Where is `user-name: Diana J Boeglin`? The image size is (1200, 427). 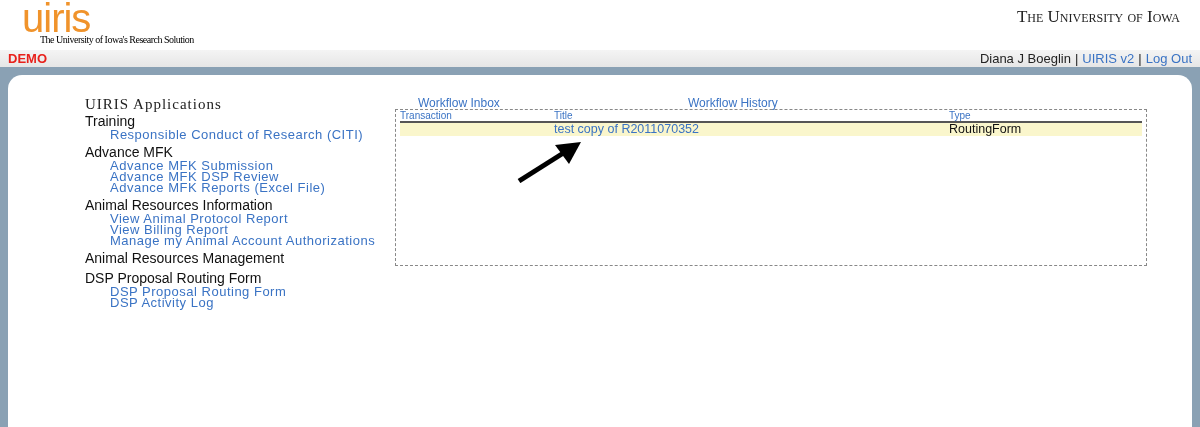
user-name: Diana J Boeglin is located at coordinates (1025, 58).